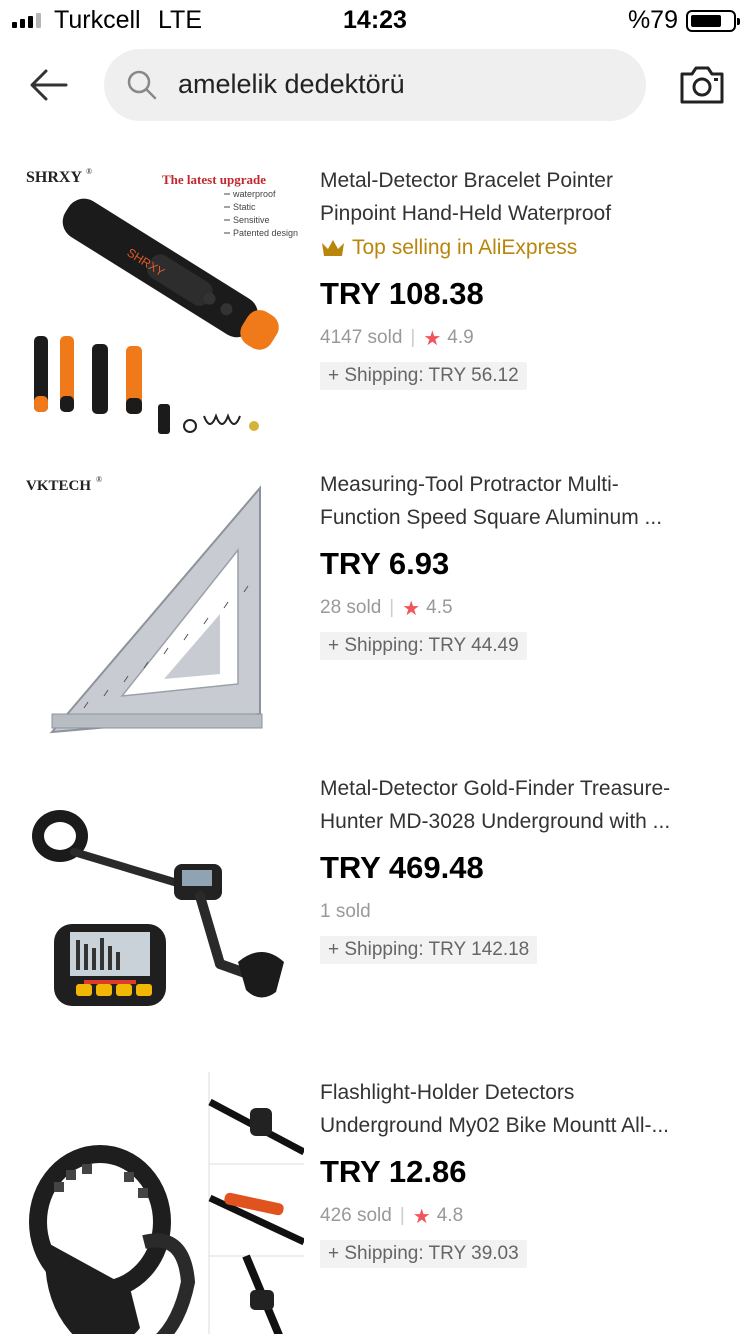 Image resolution: width=750 pixels, height=1334 pixels. I want to click on camera-icon, so click(702, 85).